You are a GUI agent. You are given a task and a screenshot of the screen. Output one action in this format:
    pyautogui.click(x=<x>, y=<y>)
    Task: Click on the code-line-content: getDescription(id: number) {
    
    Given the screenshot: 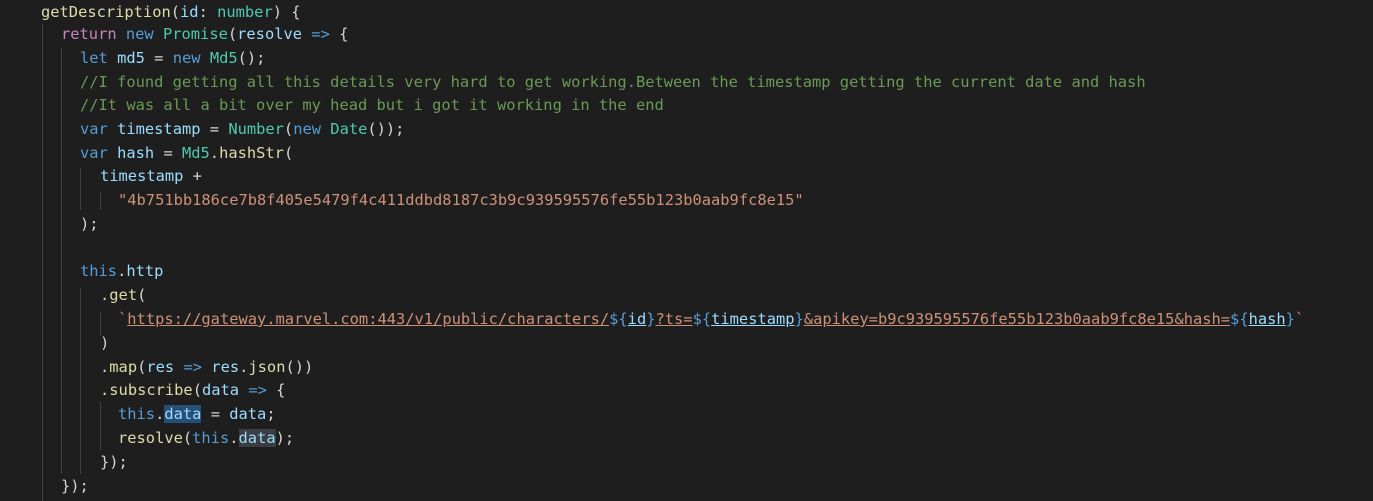 What is the action you would take?
    pyautogui.click(x=171, y=12)
    